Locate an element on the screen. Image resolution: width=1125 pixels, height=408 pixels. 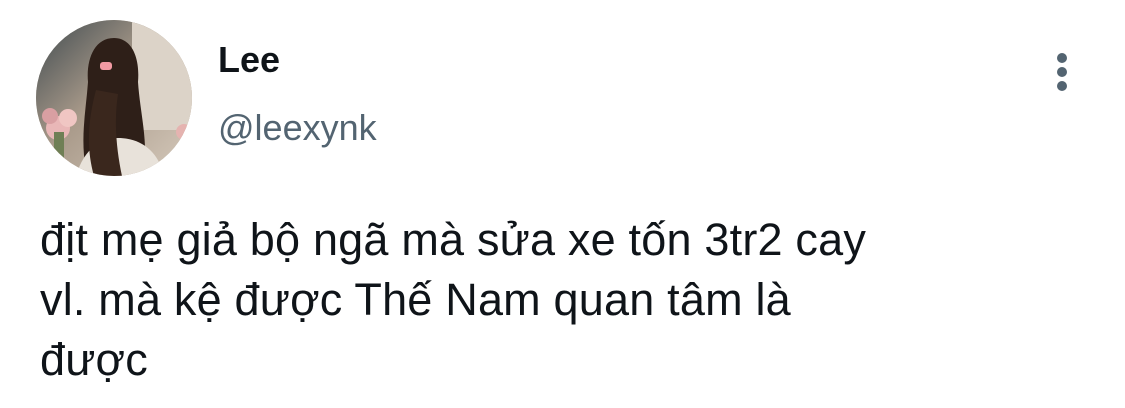
author-handle: @leexynk is located at coordinates (297, 128).